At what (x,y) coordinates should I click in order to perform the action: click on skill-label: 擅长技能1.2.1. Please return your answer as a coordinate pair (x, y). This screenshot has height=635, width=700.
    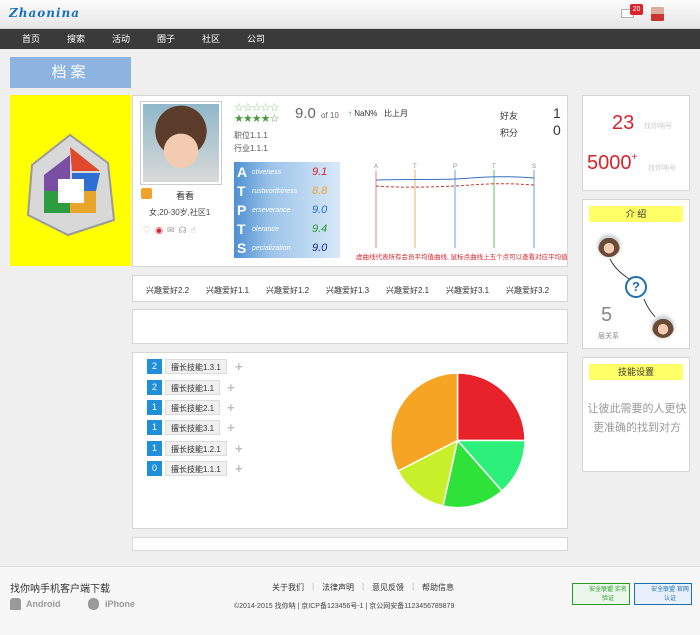
    Looking at the image, I should click on (196, 448).